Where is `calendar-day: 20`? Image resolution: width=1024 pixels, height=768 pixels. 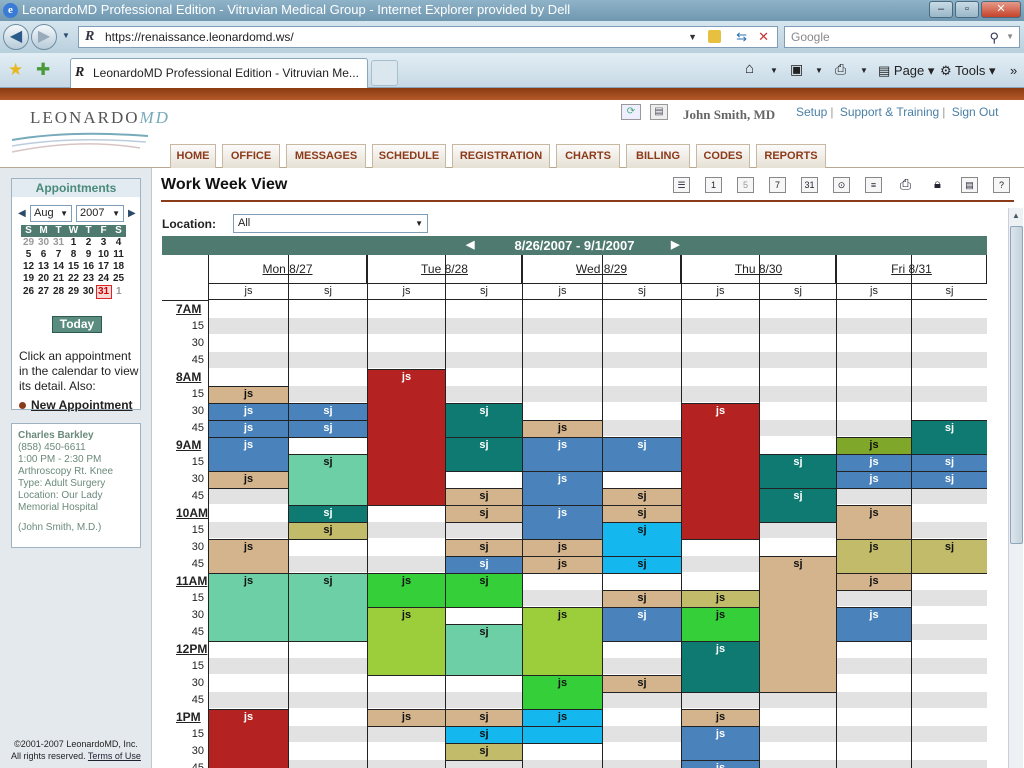 calendar-day: 20 is located at coordinates (43, 279).